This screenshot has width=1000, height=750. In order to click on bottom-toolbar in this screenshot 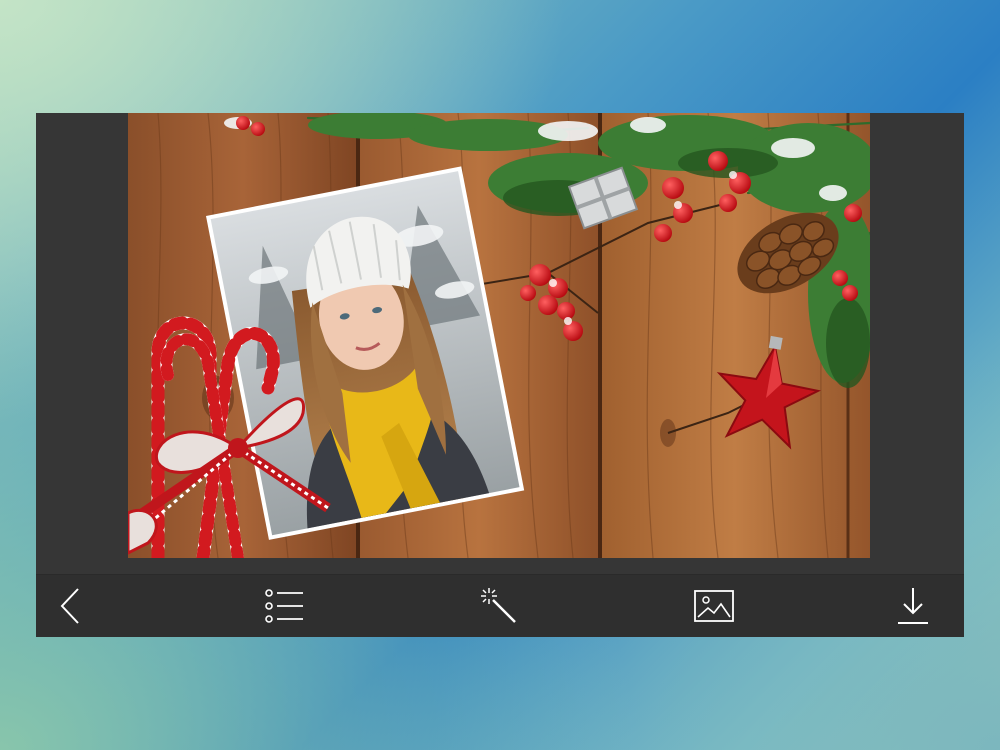, I will do `click(500, 605)`.